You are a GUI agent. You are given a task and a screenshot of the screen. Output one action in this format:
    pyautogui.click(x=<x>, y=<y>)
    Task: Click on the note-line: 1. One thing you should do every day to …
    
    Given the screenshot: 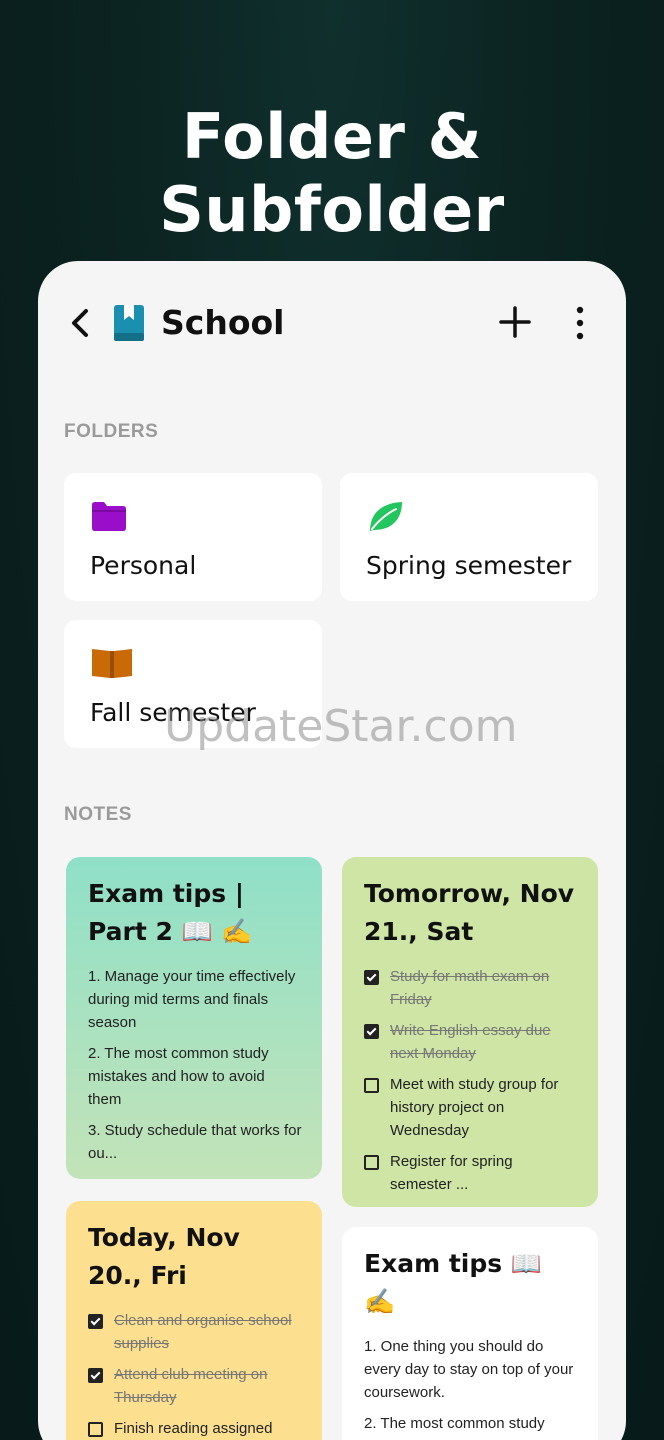 What is the action you would take?
    pyautogui.click(x=469, y=1369)
    